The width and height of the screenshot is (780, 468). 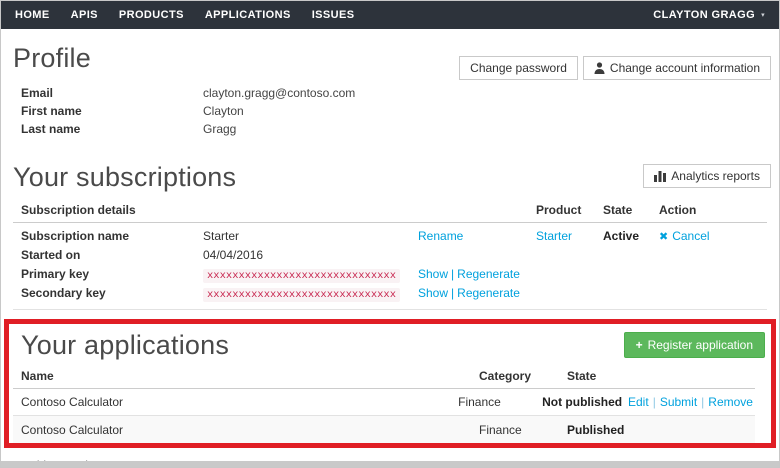 What do you see at coordinates (559, 210) in the screenshot?
I see `product-header: Product` at bounding box center [559, 210].